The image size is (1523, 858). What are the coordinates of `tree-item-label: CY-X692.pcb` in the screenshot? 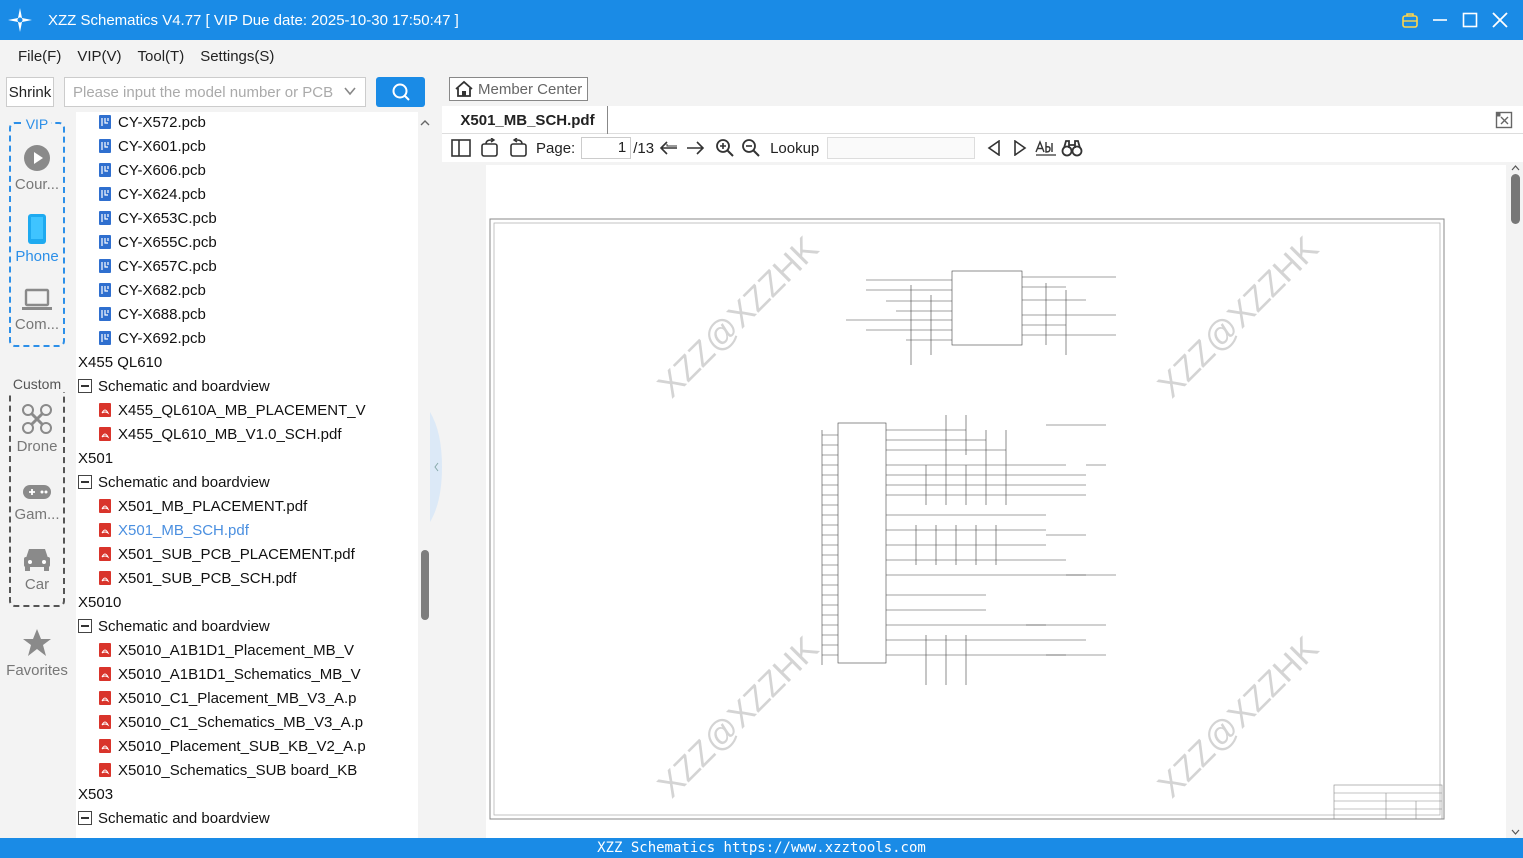 It's located at (162, 338).